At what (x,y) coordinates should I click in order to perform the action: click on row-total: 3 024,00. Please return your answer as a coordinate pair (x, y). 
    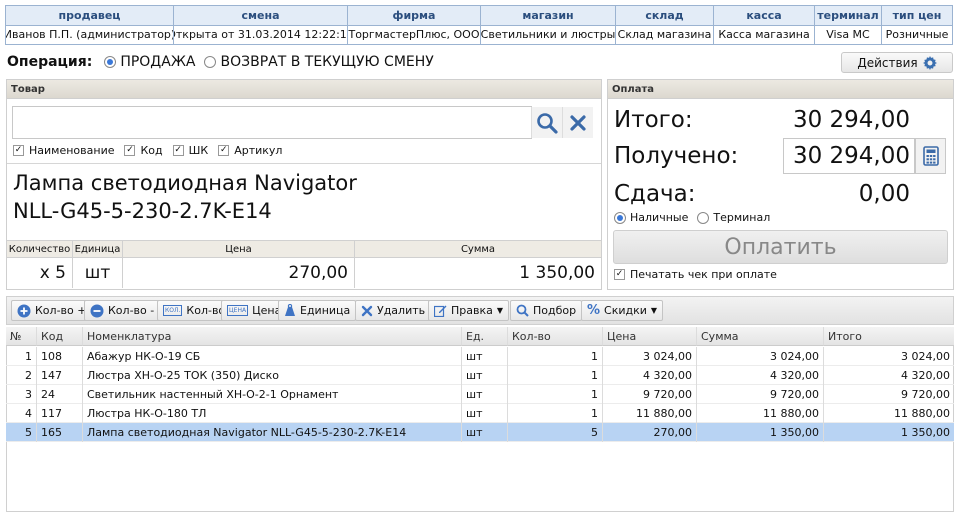
    Looking at the image, I should click on (925, 356).